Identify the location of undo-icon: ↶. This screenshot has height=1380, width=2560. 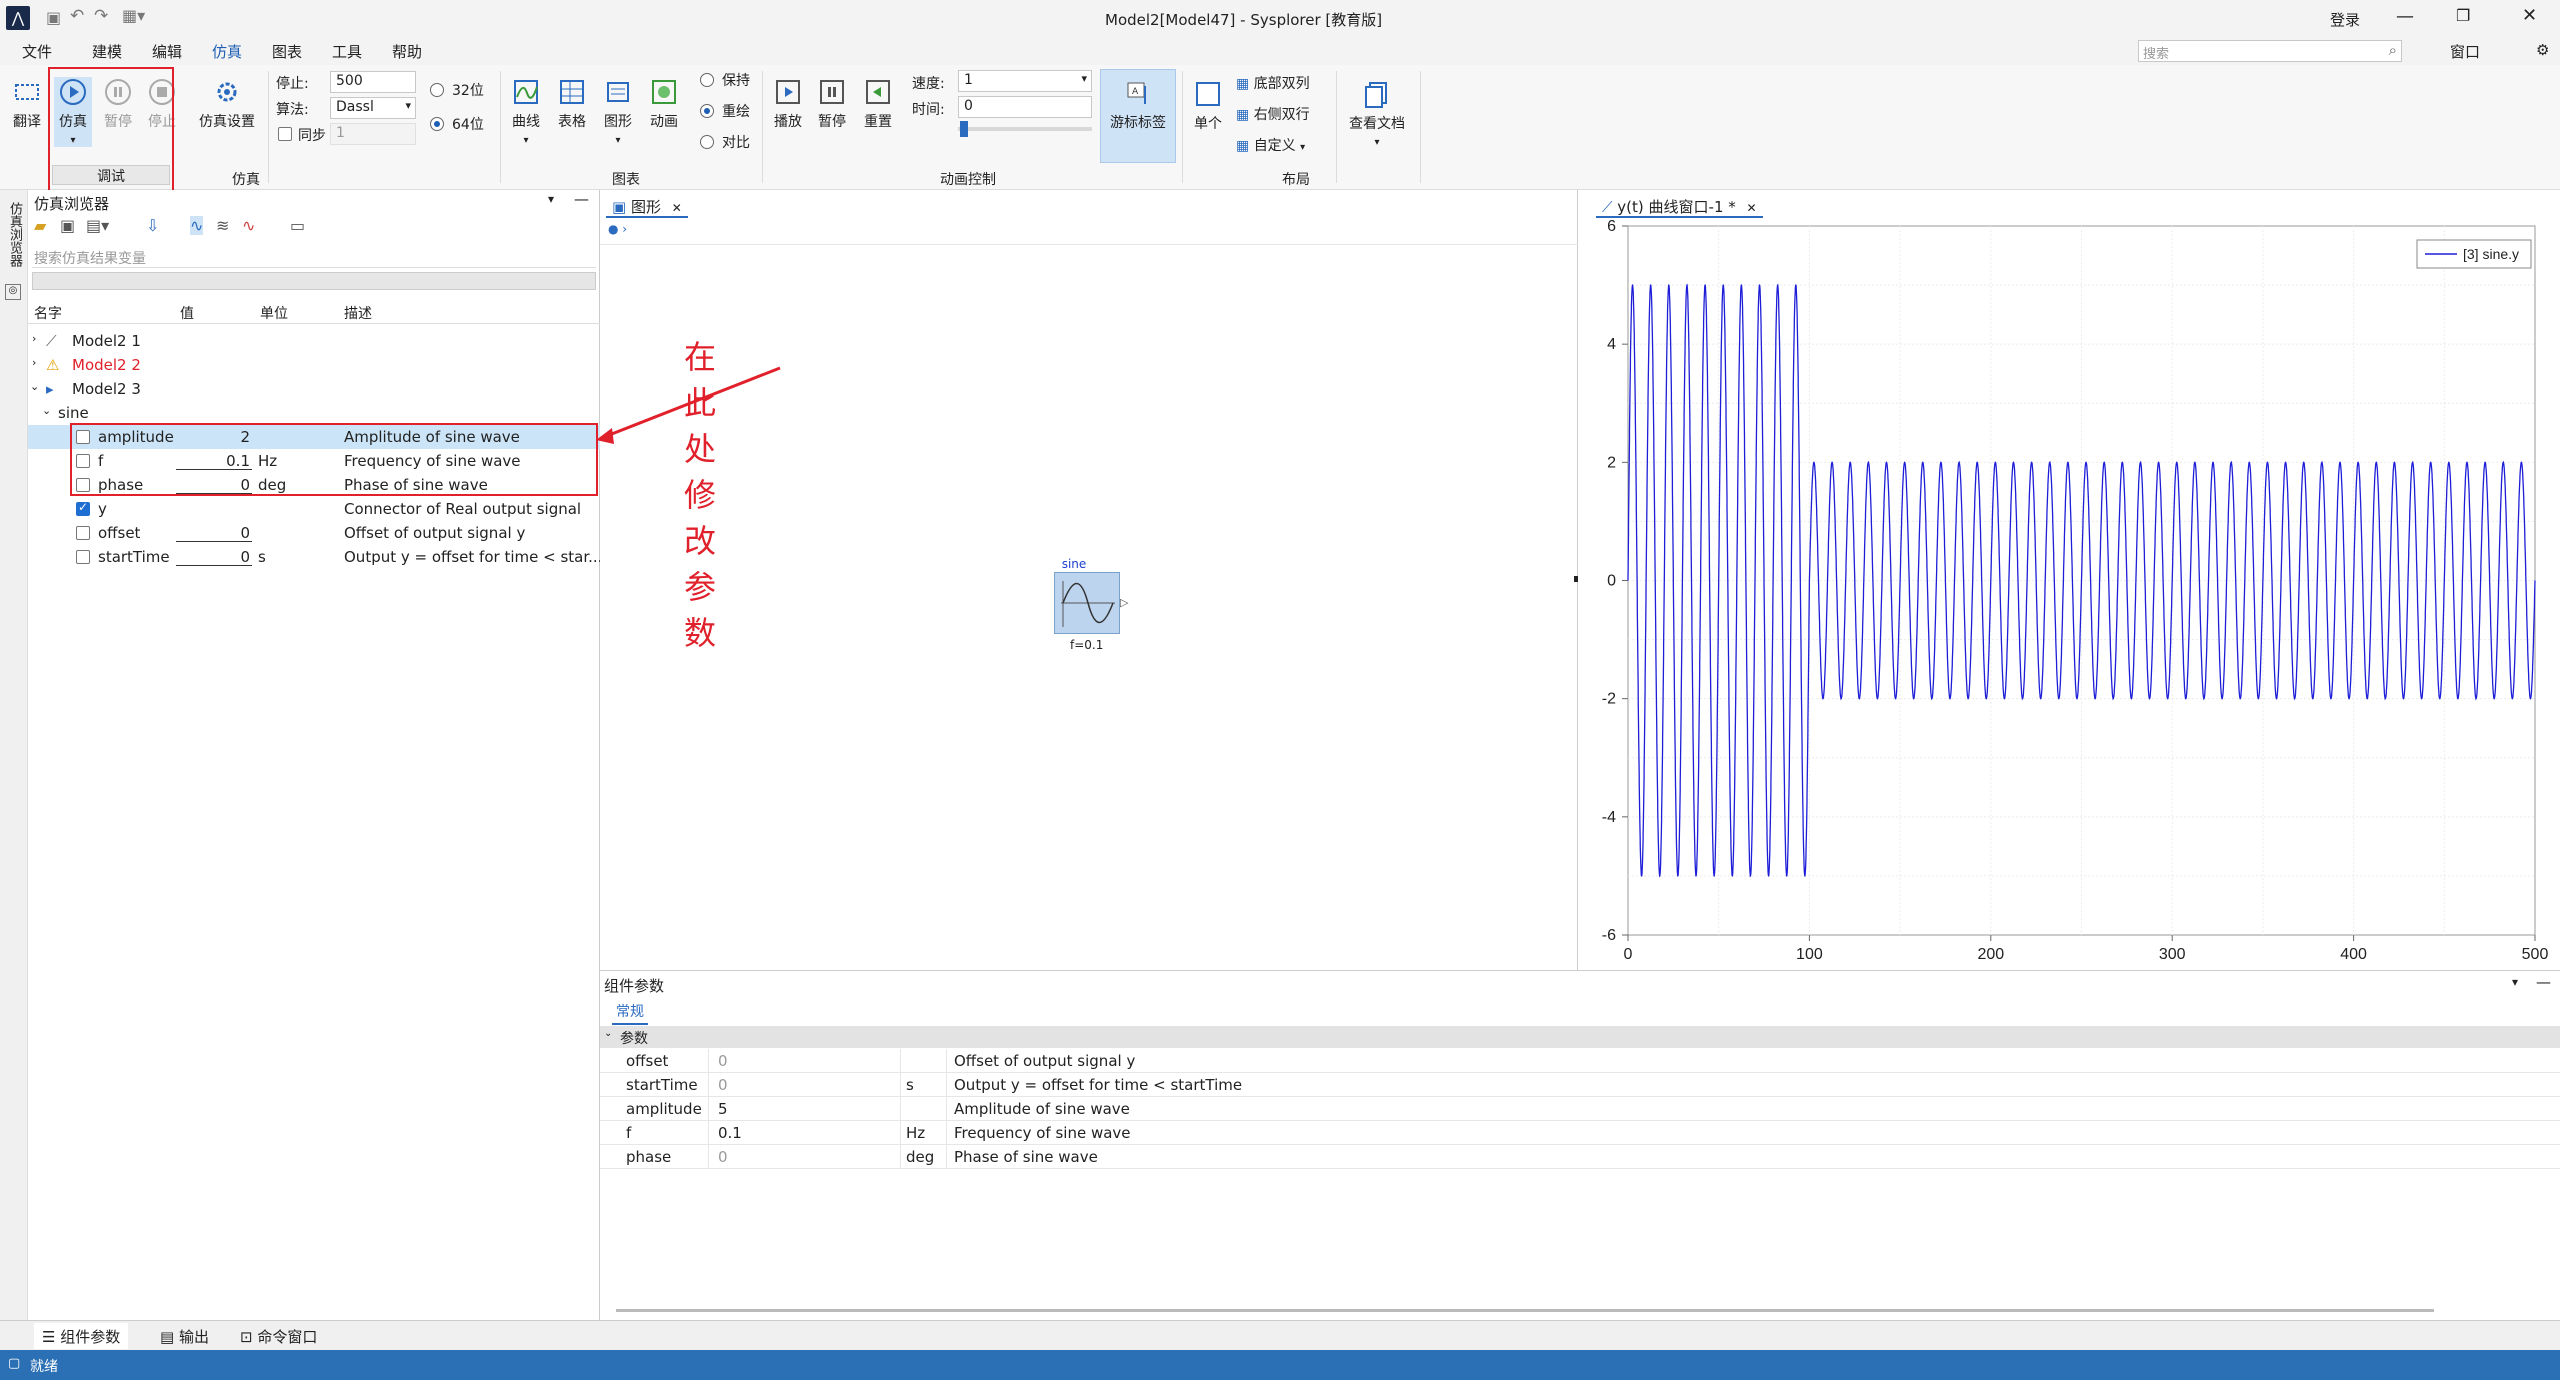
(77, 16).